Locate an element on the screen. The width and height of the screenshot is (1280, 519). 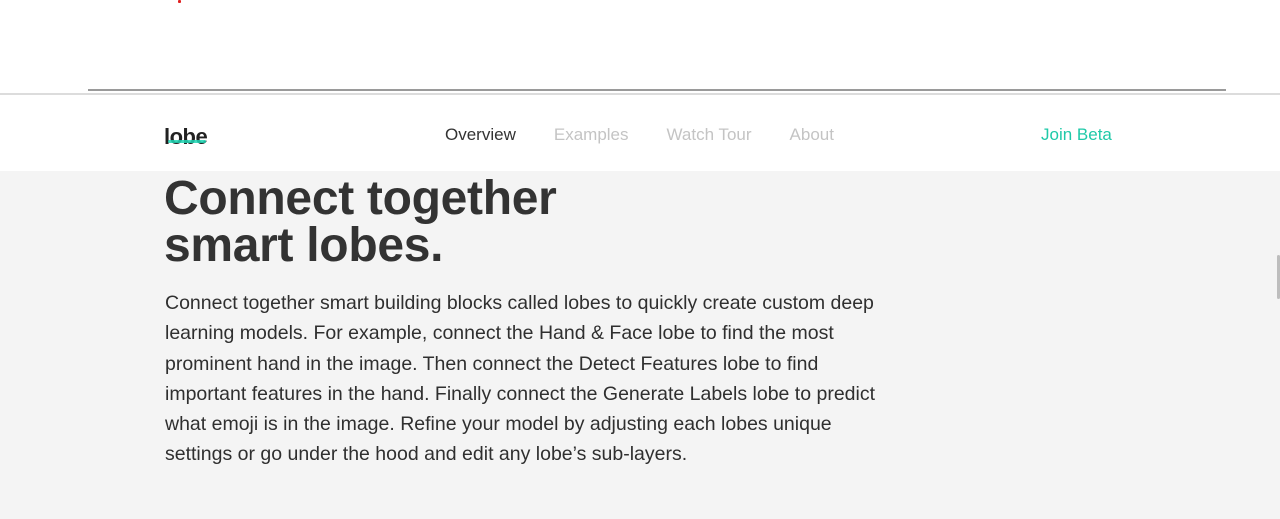
nav-link-overview: Overview is located at coordinates (480, 135).